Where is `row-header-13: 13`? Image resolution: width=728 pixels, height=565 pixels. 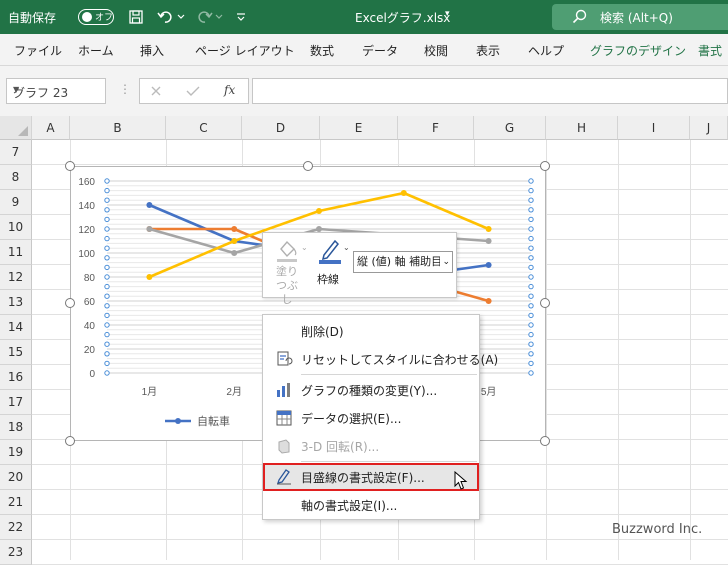 row-header-13: 13 is located at coordinates (16, 302).